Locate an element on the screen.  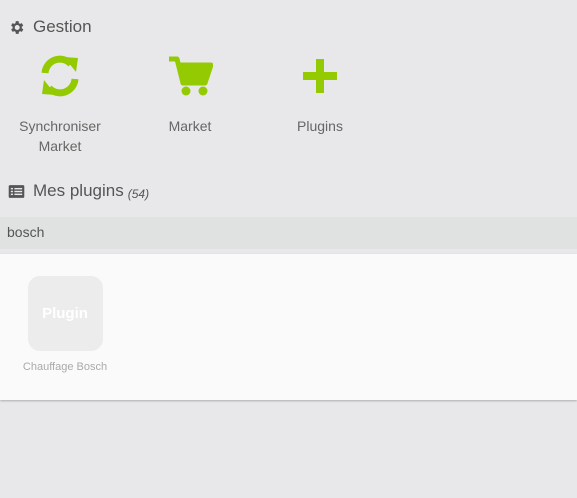
gestion-title: Gestion is located at coordinates (62, 26).